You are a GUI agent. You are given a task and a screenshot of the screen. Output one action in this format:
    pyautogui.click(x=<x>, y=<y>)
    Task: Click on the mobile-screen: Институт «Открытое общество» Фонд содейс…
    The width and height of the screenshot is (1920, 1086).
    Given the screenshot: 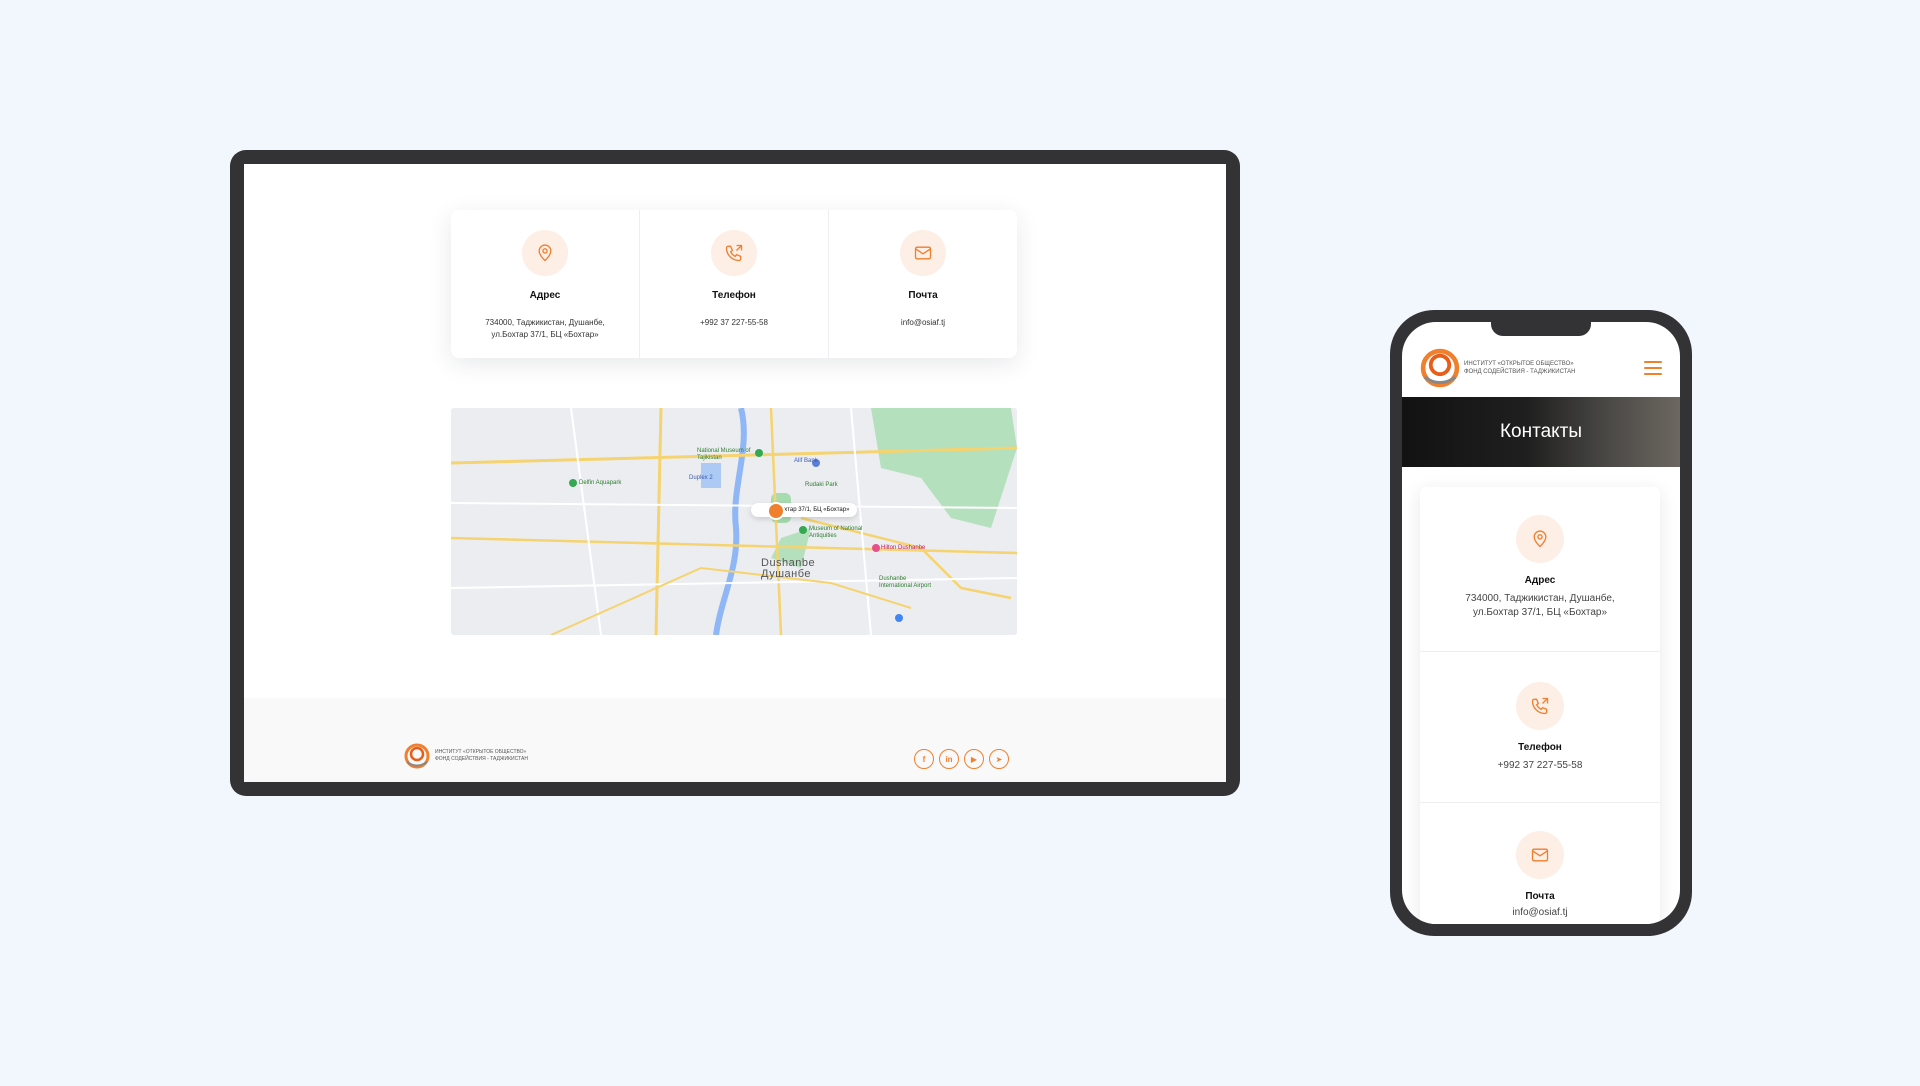 What is the action you would take?
    pyautogui.click(x=1541, y=623)
    